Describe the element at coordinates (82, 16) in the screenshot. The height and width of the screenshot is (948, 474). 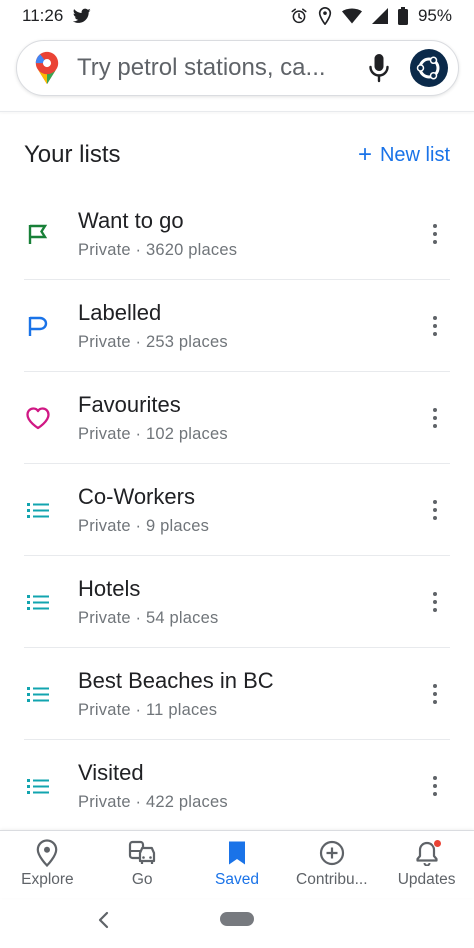
I see `twitter-icon` at that location.